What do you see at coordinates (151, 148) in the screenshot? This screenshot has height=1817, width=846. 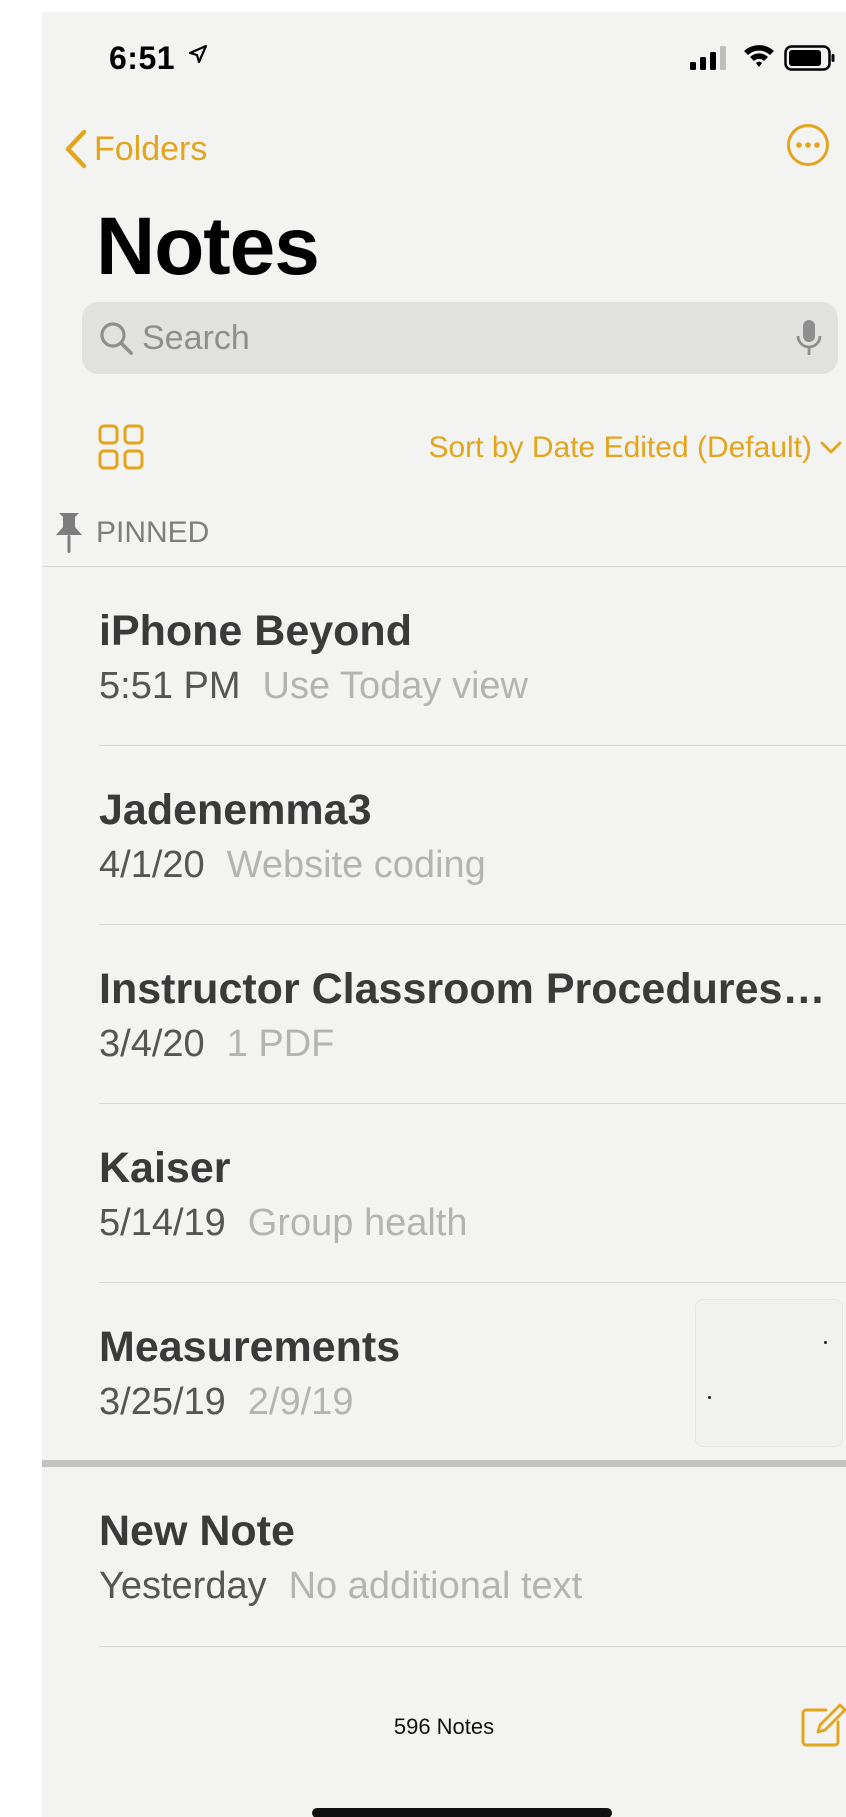 I see `back-label: Folders` at bounding box center [151, 148].